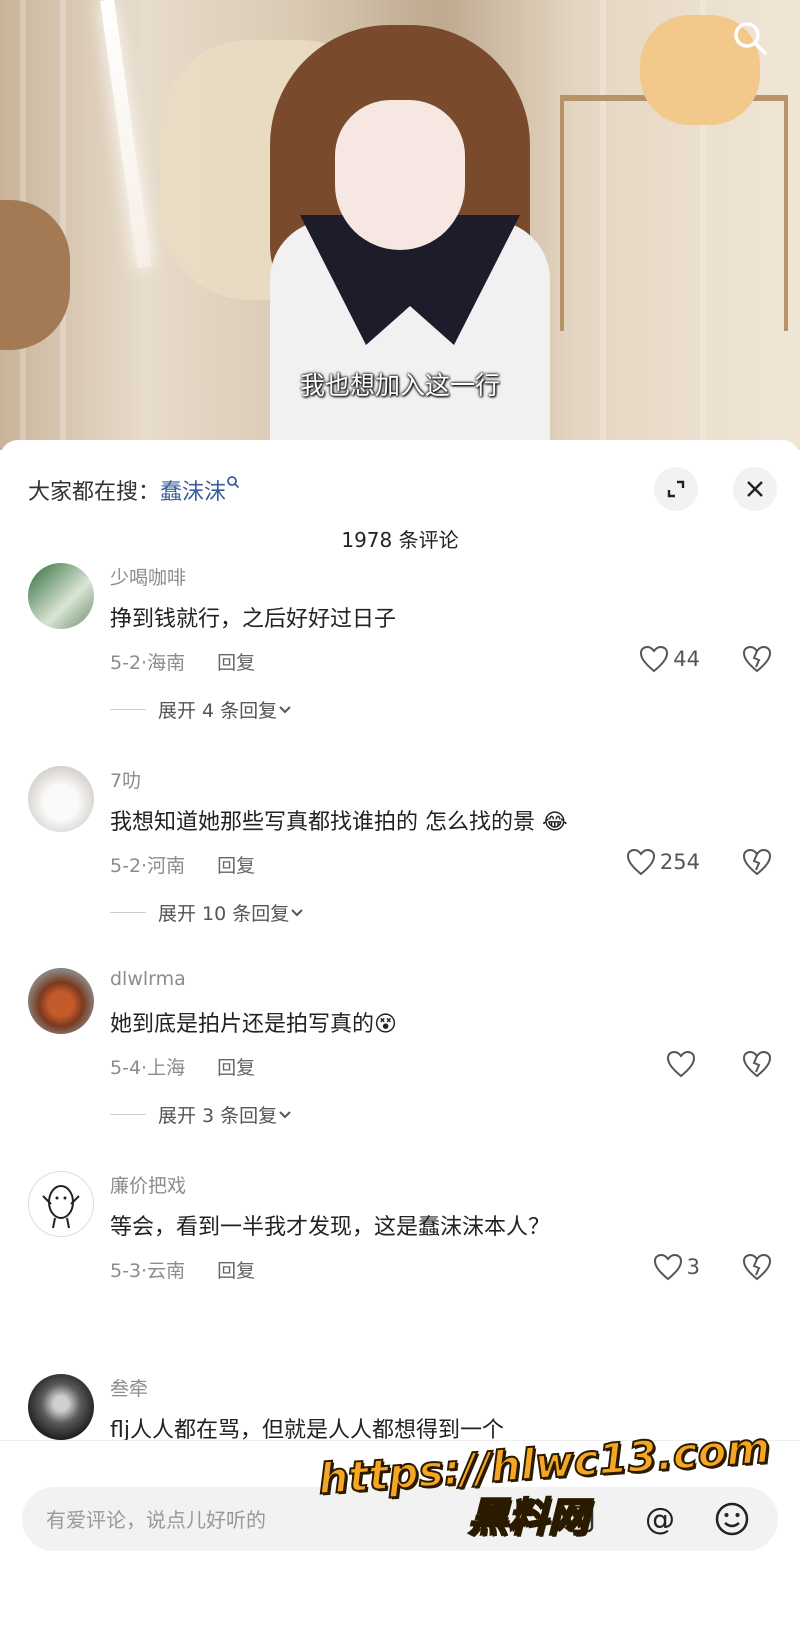 The width and height of the screenshot is (800, 1626). I want to click on search-icon, so click(750, 38).